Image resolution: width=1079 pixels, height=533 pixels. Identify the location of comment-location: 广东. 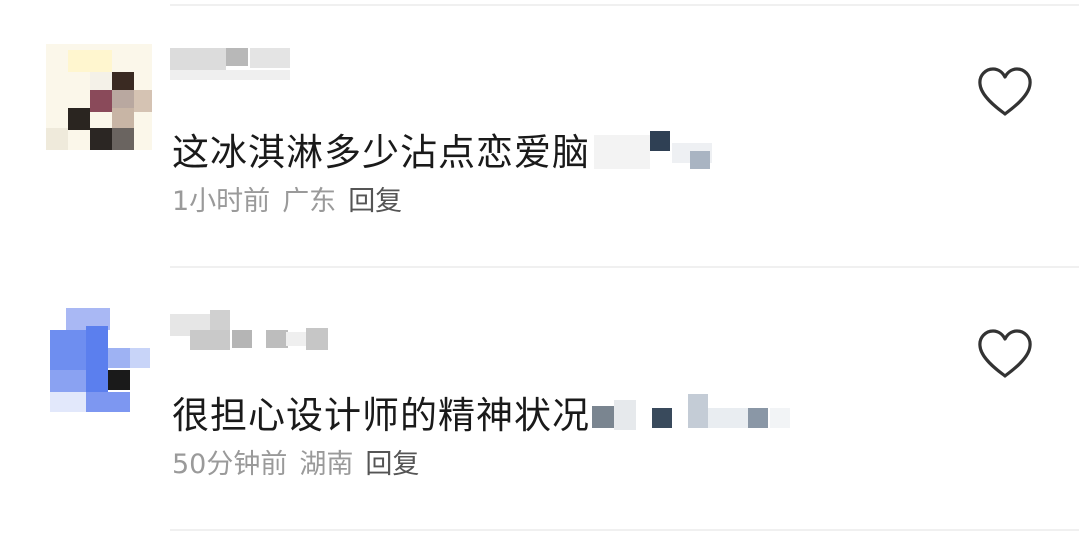
(309, 201).